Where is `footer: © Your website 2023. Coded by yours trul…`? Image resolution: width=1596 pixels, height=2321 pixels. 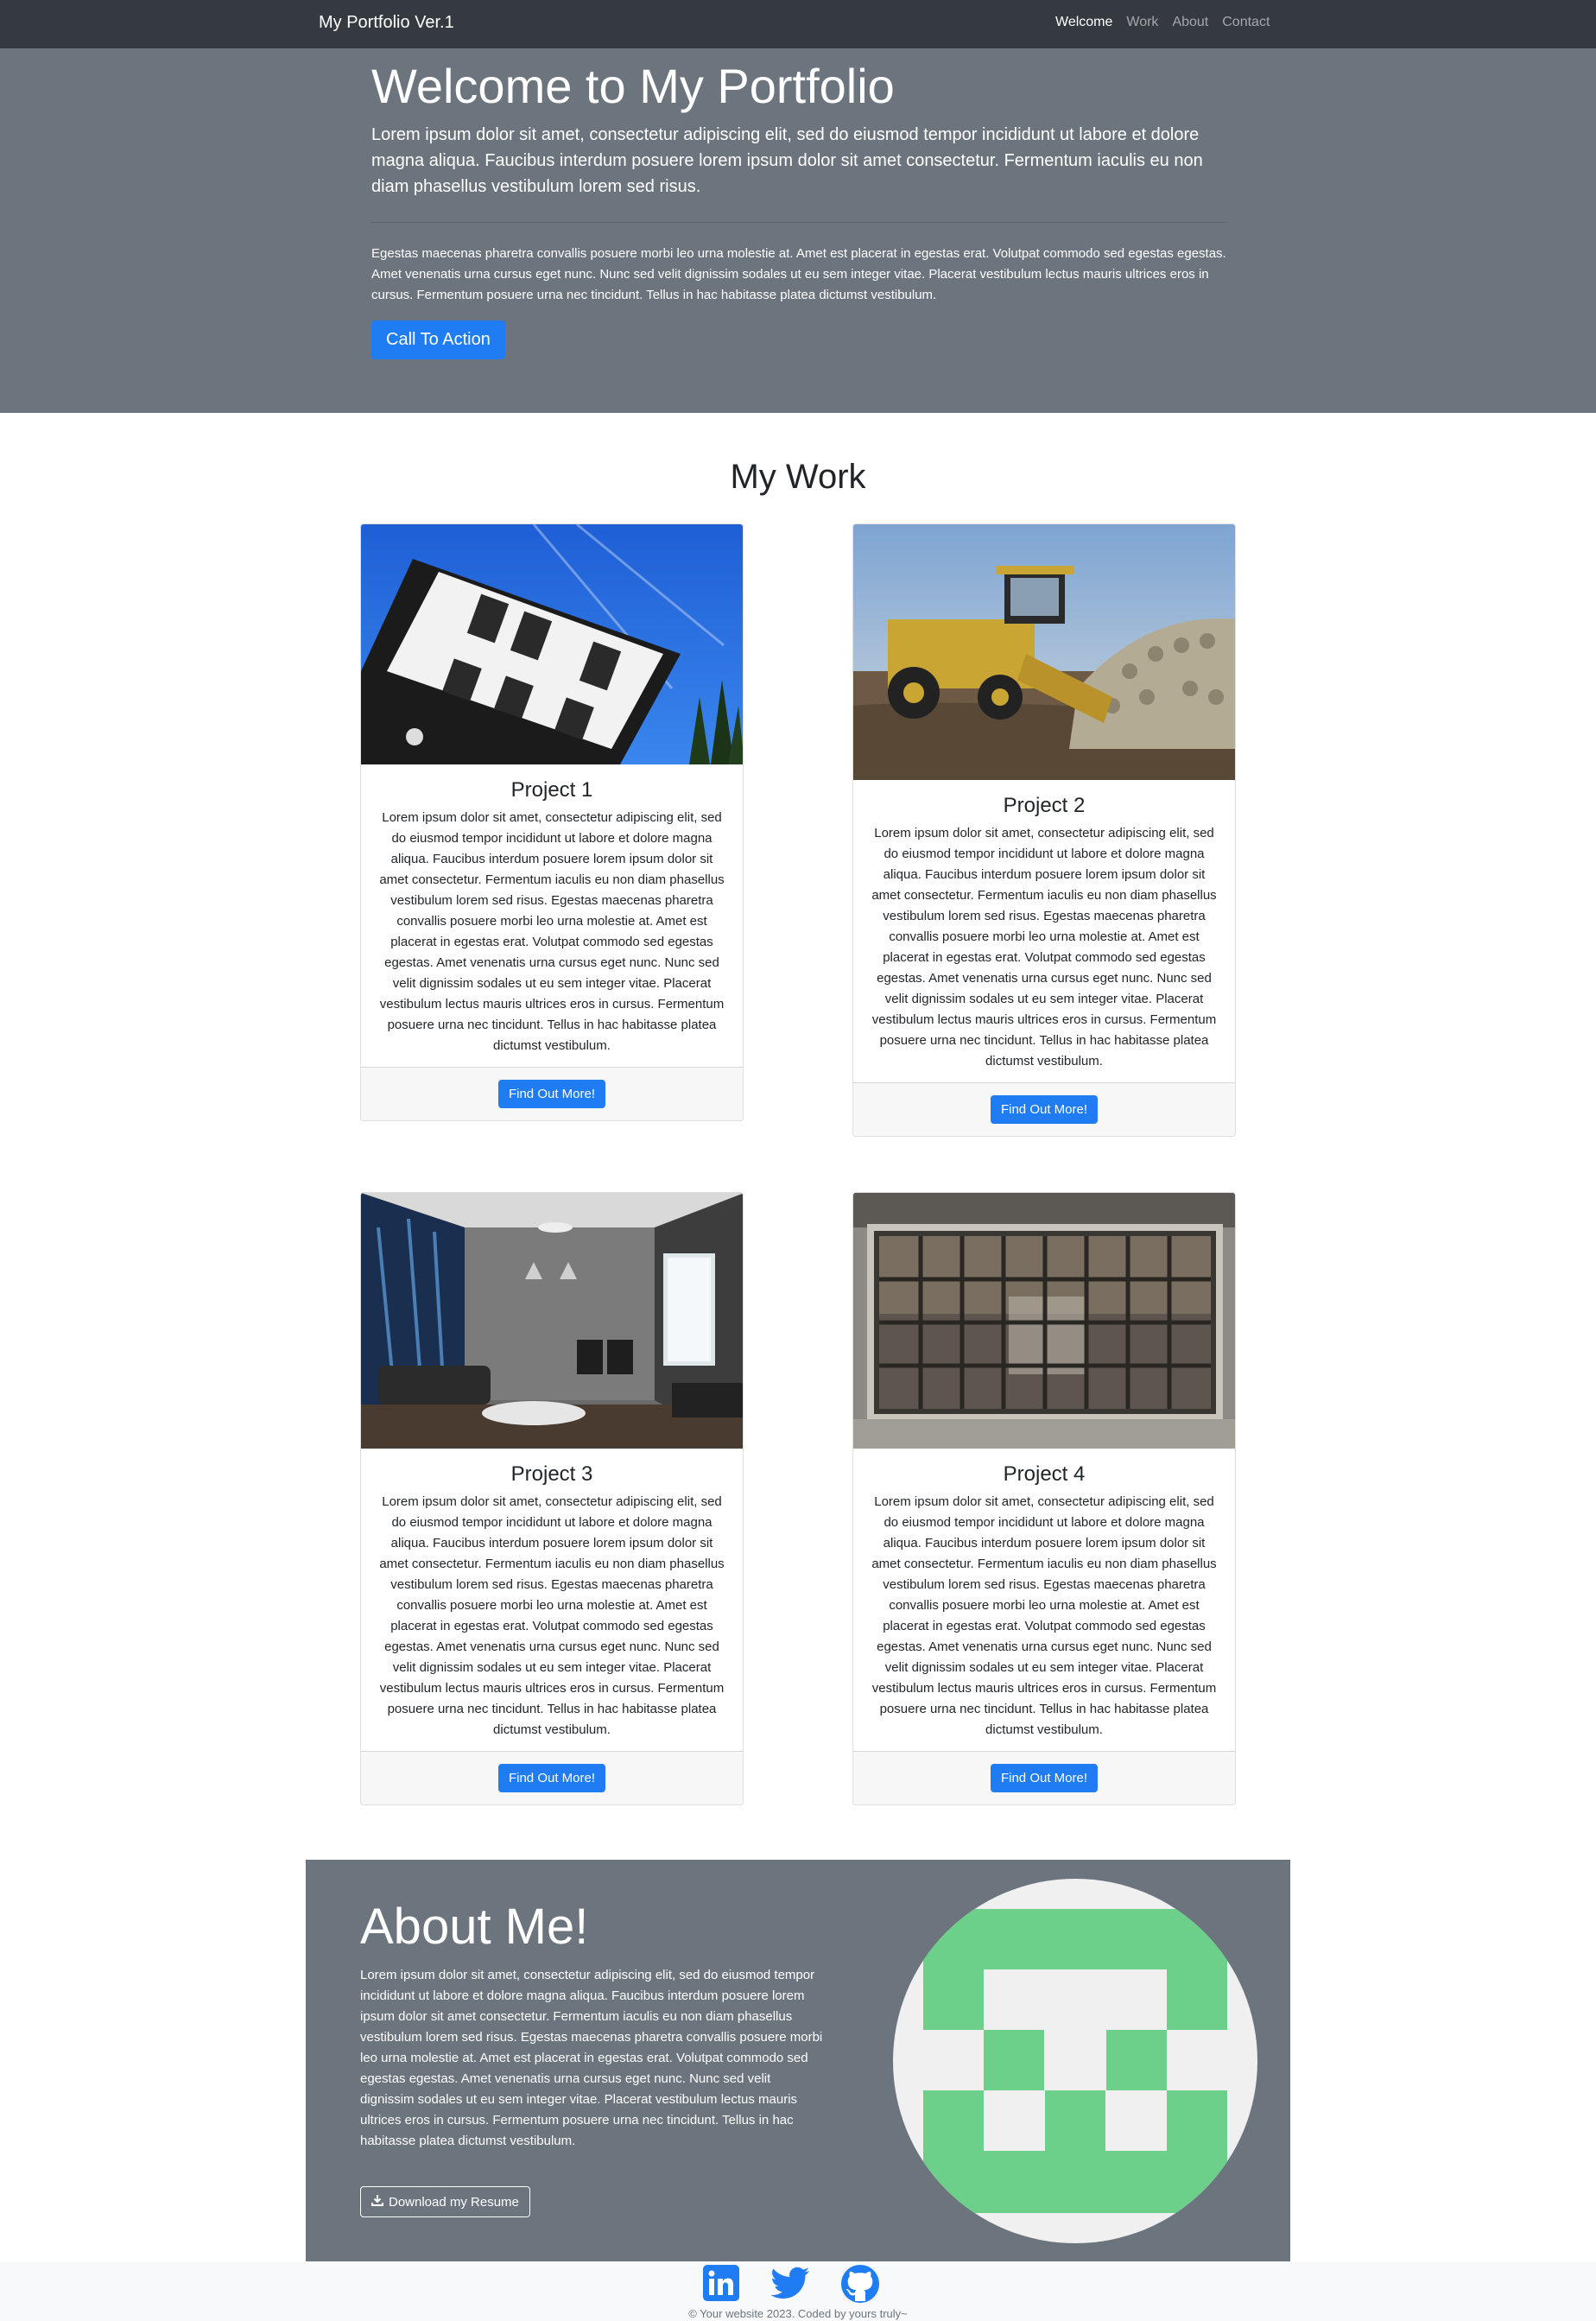 footer: © Your website 2023. Coded by yours trul… is located at coordinates (798, 2291).